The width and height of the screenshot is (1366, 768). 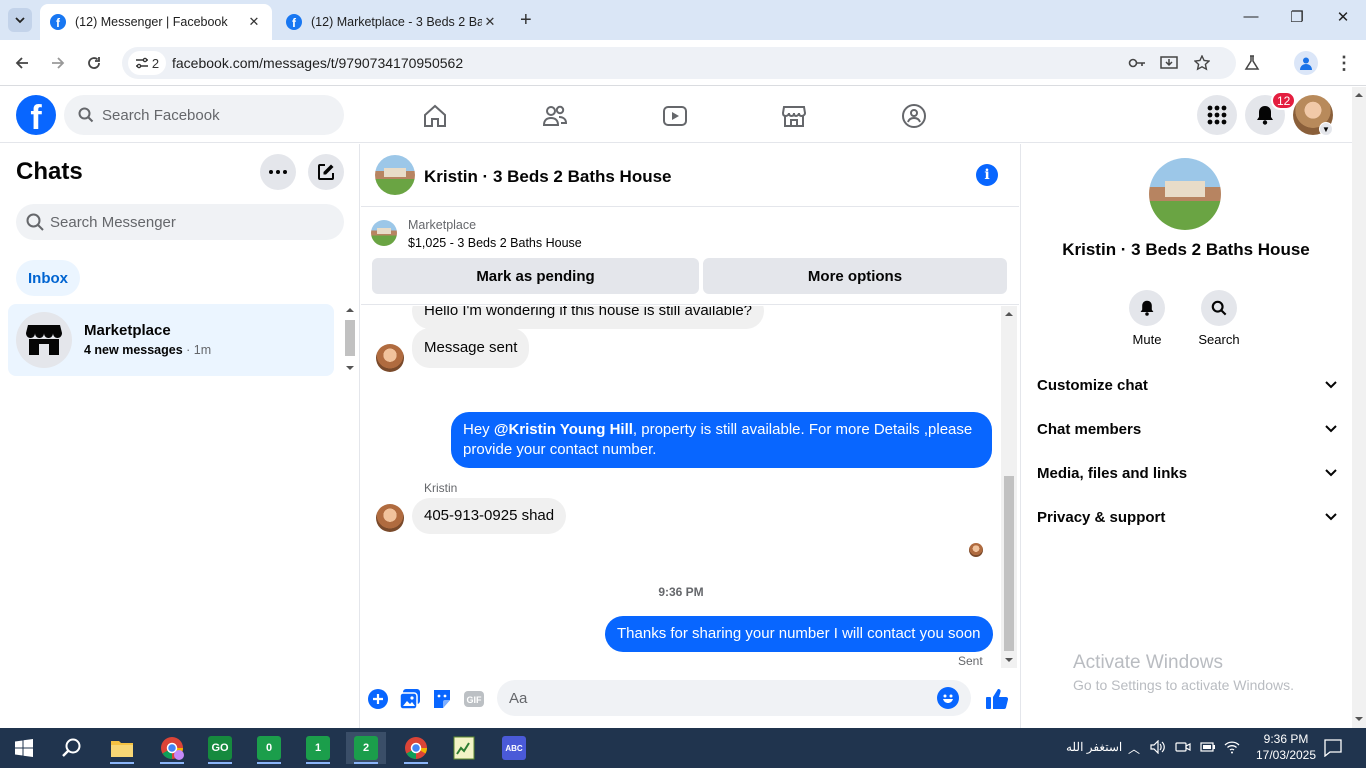 I want to click on battery-icon, so click(x=1208, y=747).